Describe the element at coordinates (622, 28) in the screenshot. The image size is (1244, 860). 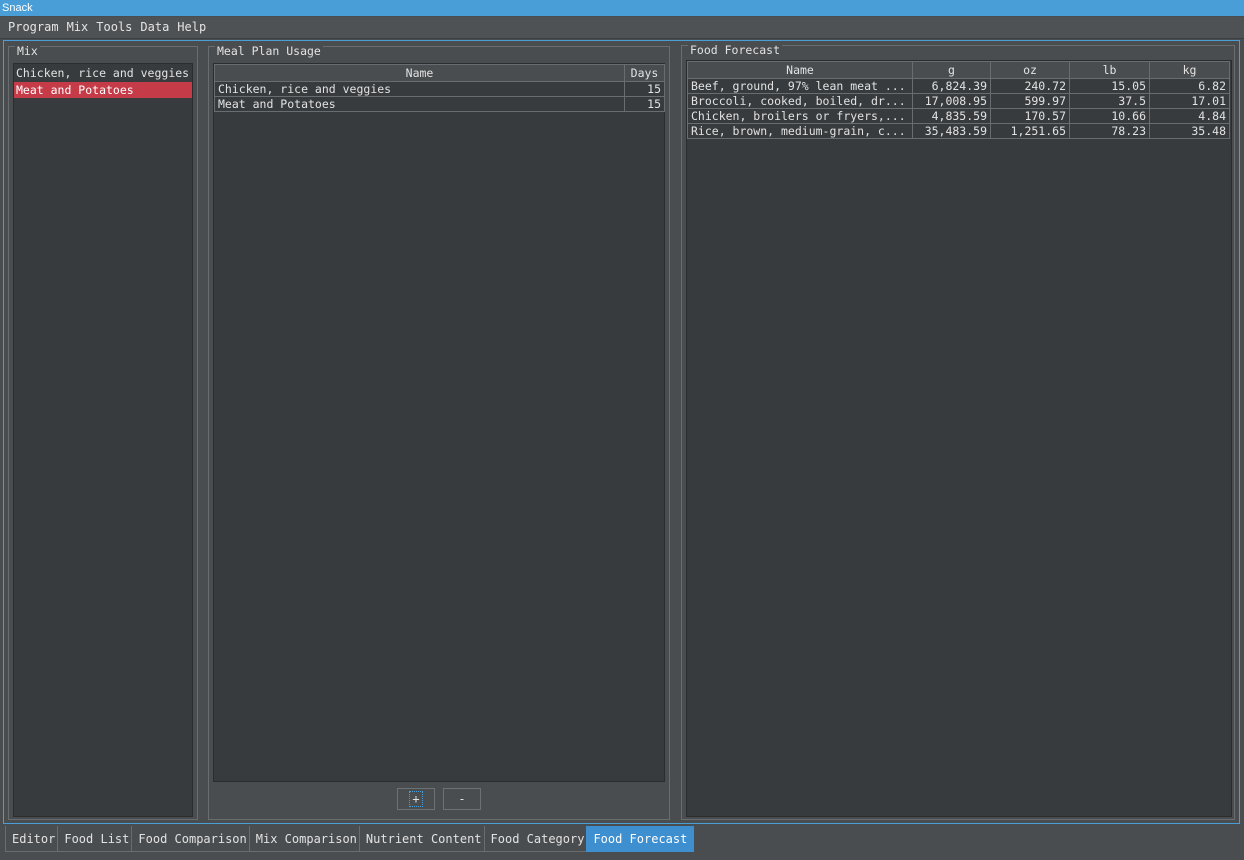
I see `menu-bar: Program Mix Tools Data Help` at that location.